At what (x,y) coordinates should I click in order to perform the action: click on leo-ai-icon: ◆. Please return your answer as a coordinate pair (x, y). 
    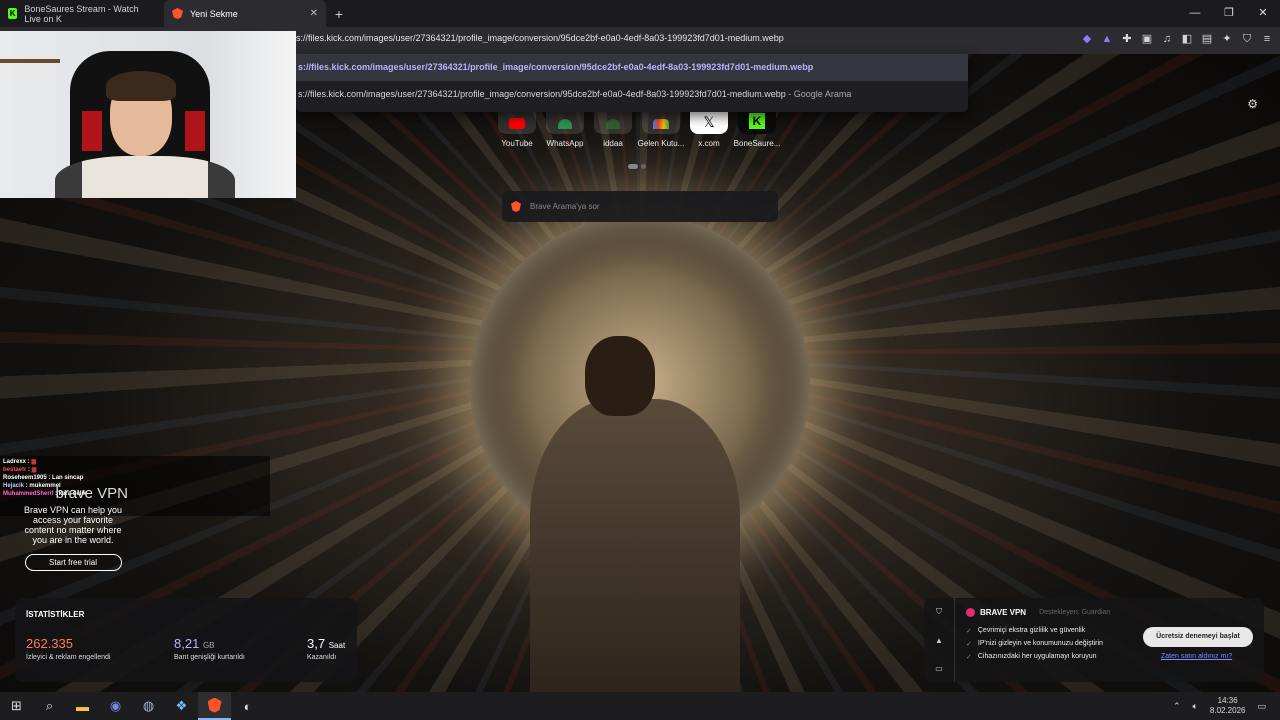
    Looking at the image, I should click on (1087, 39).